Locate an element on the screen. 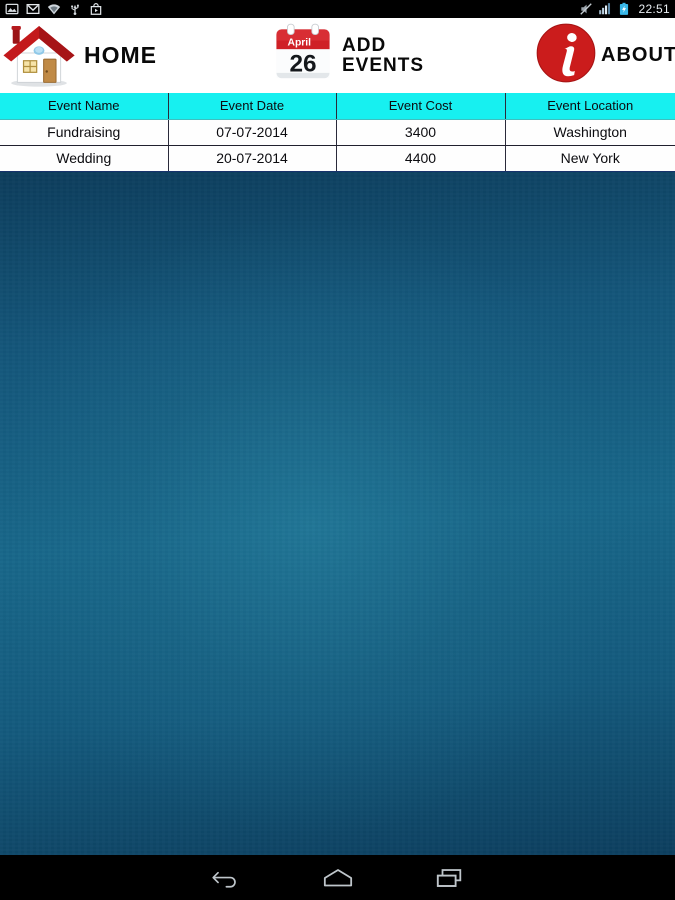 The image size is (675, 900). calendar-month-text: April is located at coordinates (300, 43).